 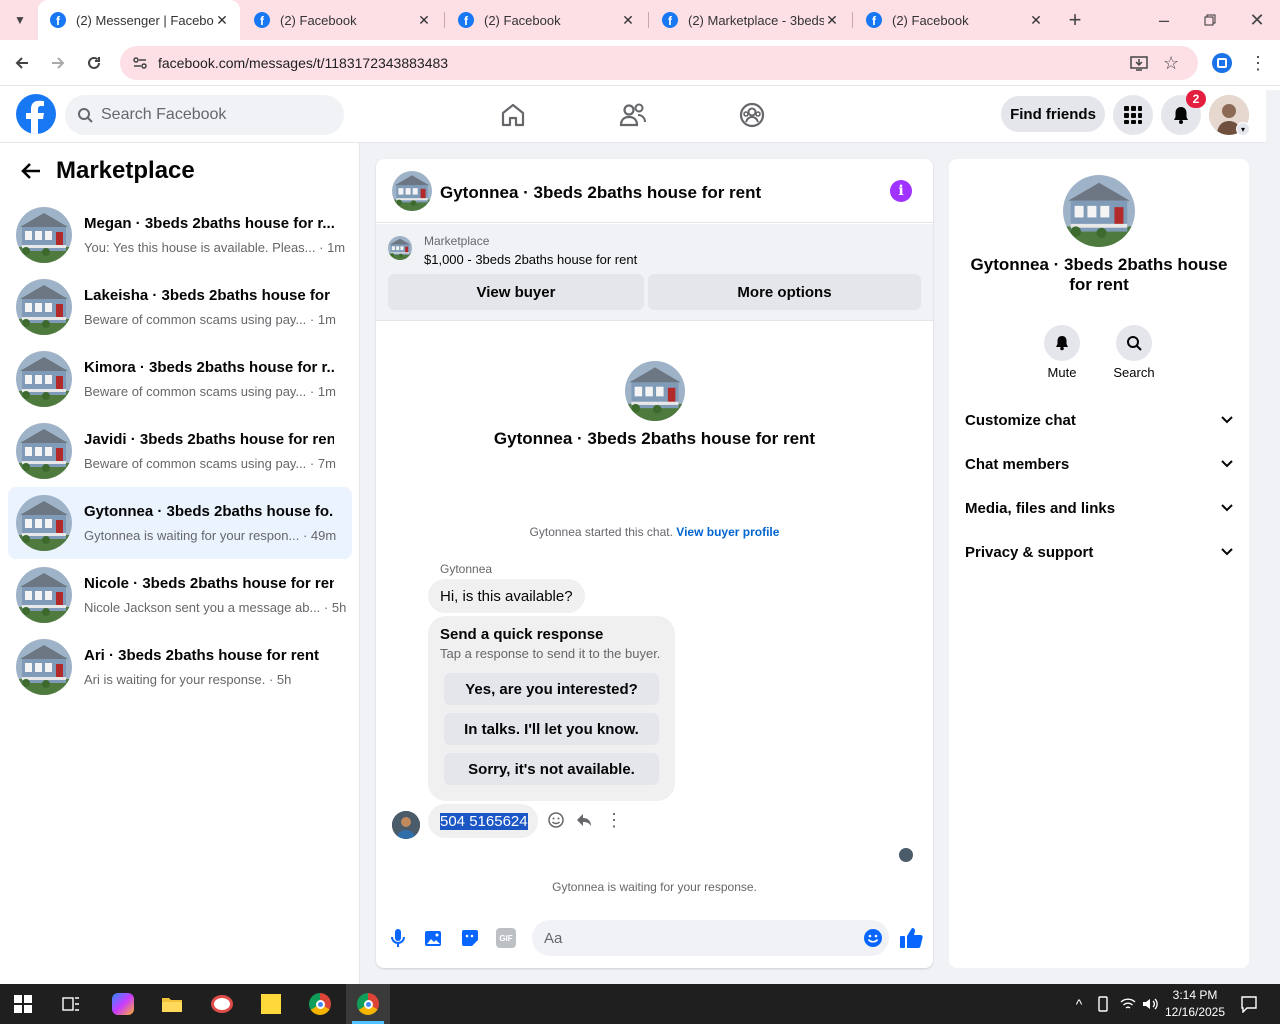 What do you see at coordinates (412, 191) in the screenshot?
I see `listing-thumbnail` at bounding box center [412, 191].